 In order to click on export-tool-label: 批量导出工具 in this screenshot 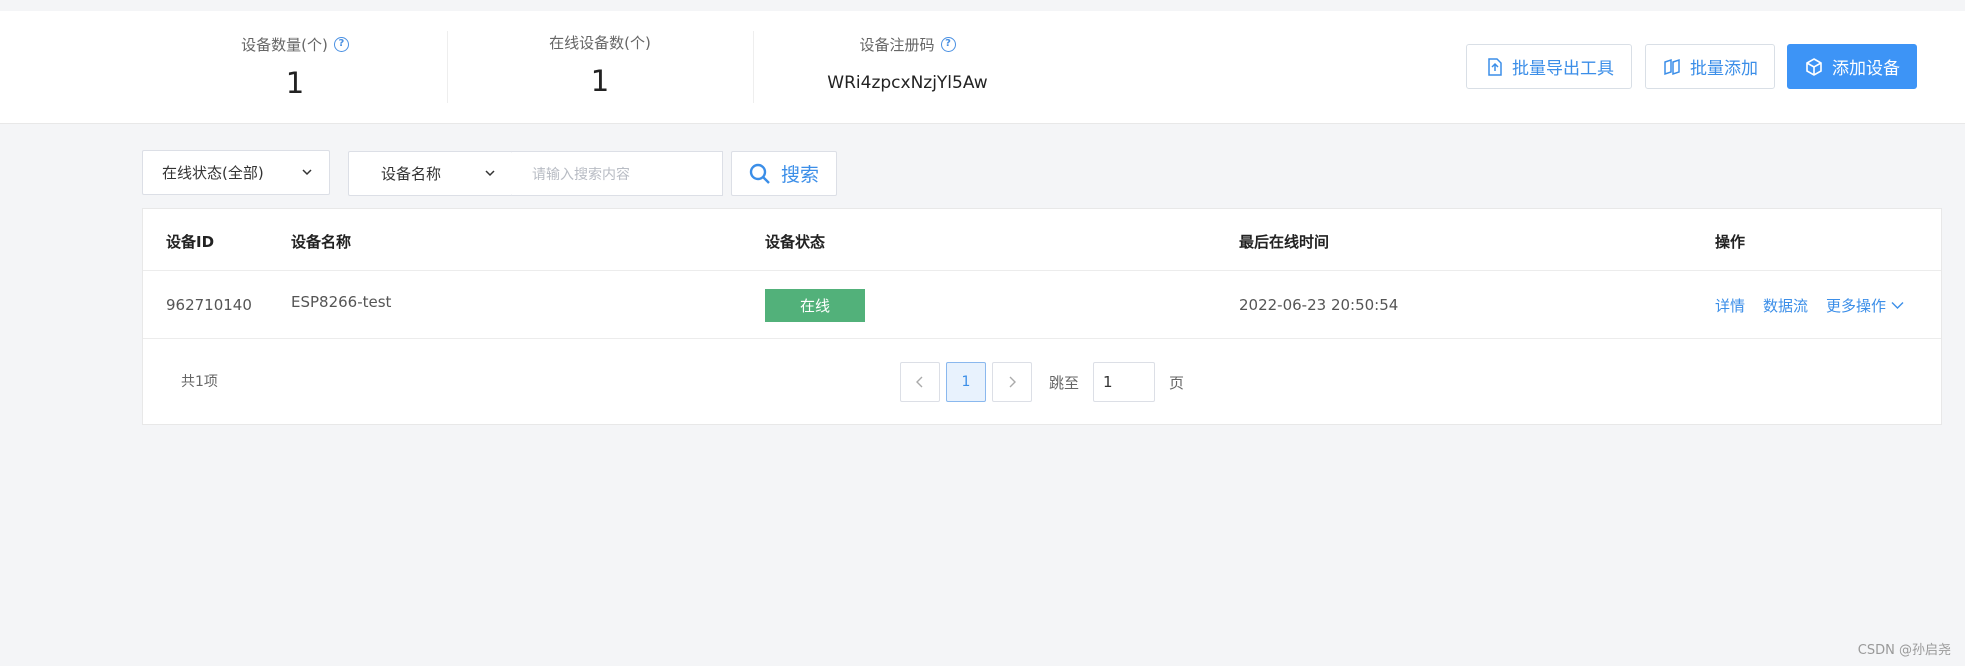, I will do `click(1563, 69)`.